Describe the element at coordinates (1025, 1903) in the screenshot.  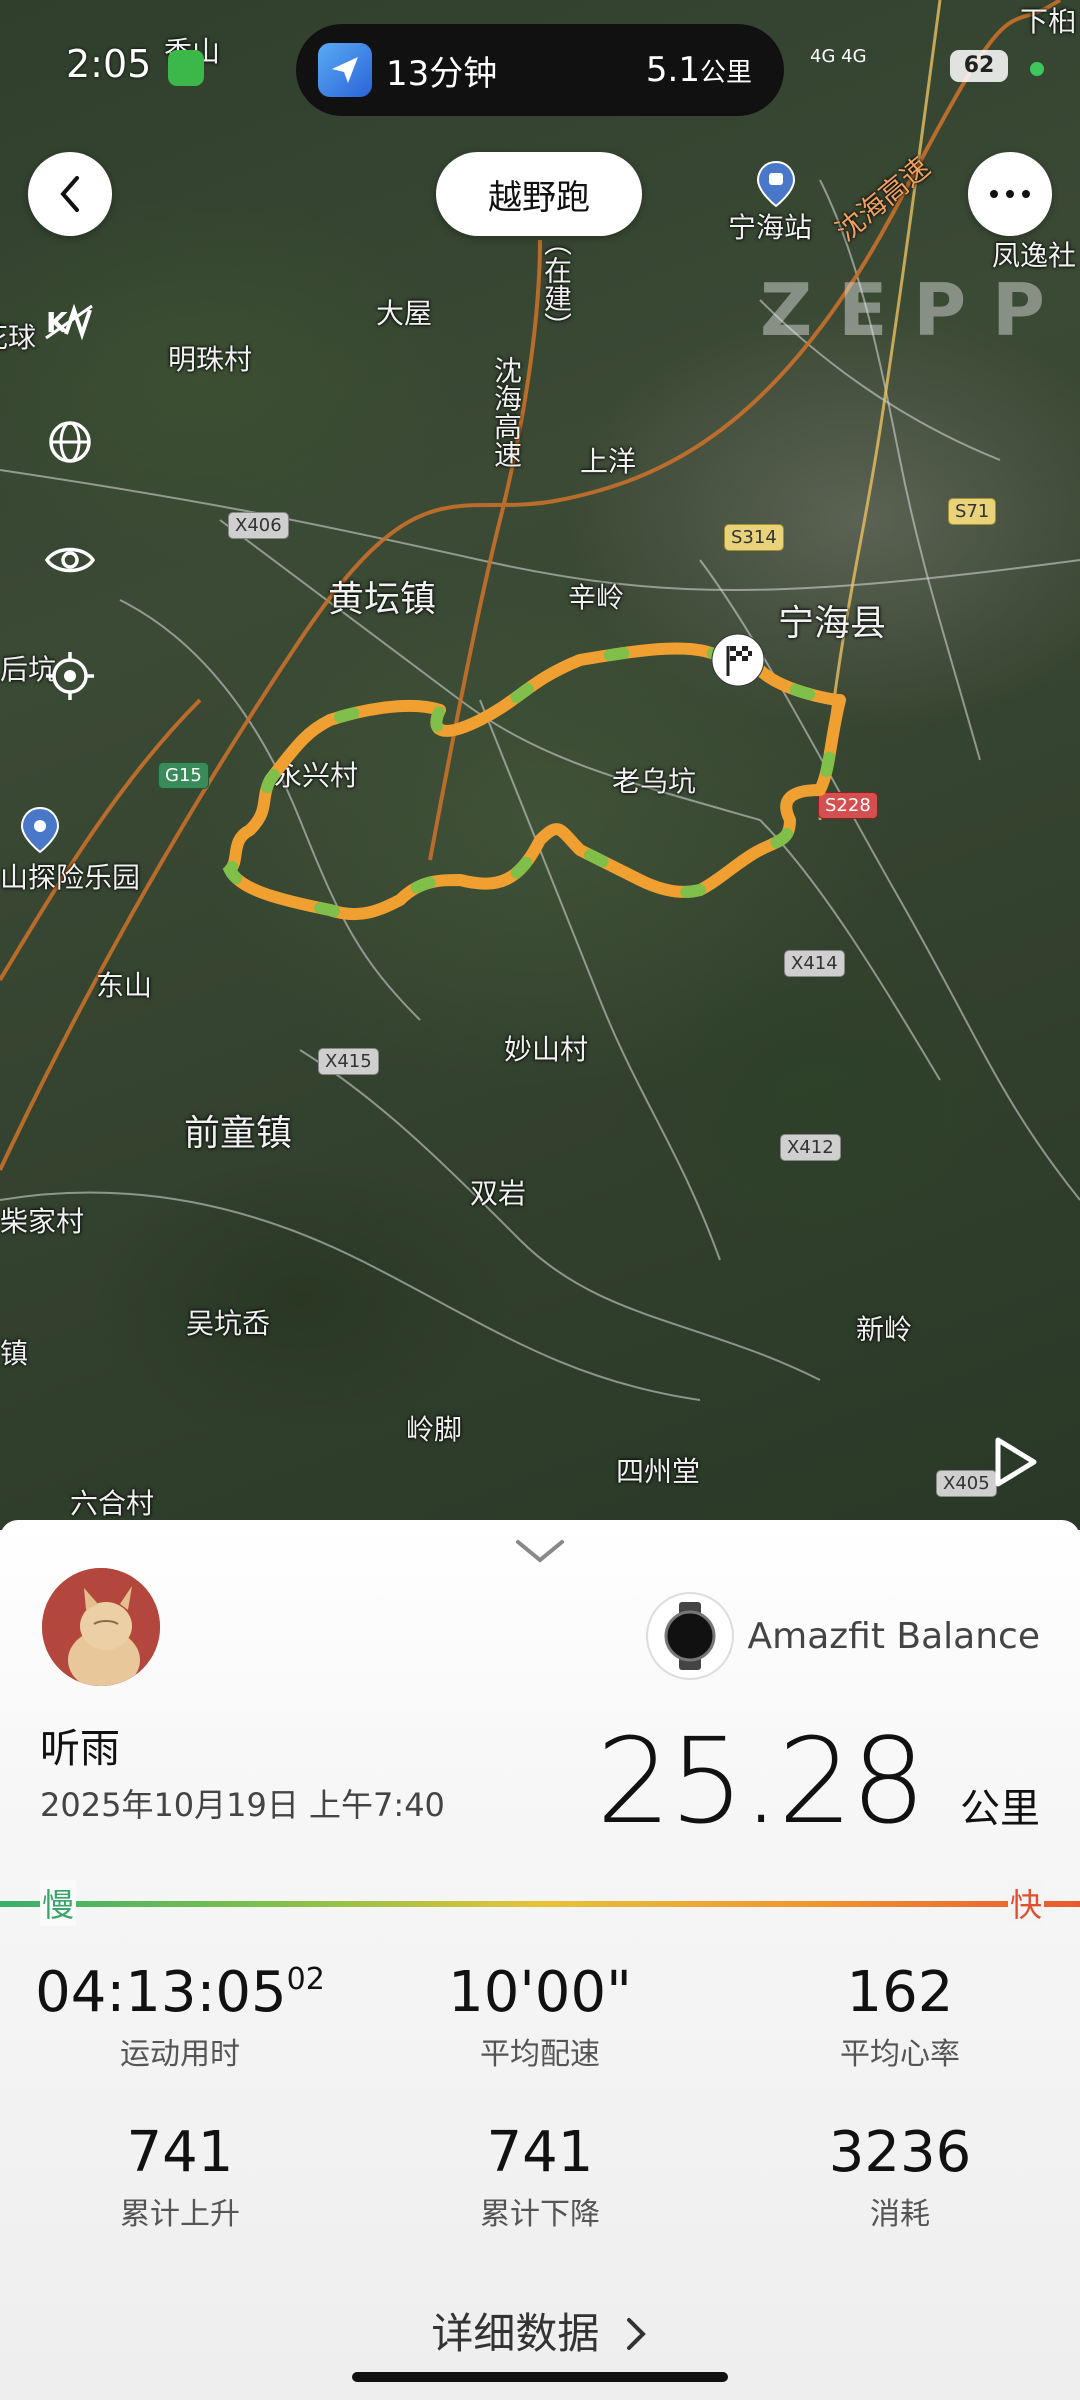
I see `pace-fast-label: 快` at that location.